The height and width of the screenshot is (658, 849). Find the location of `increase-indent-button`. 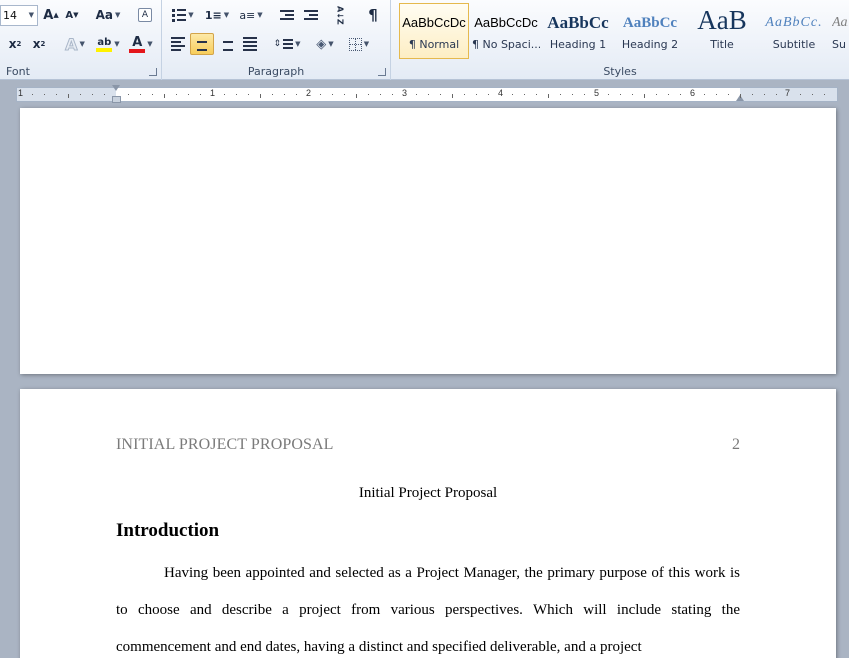

increase-indent-button is located at coordinates (311, 15).